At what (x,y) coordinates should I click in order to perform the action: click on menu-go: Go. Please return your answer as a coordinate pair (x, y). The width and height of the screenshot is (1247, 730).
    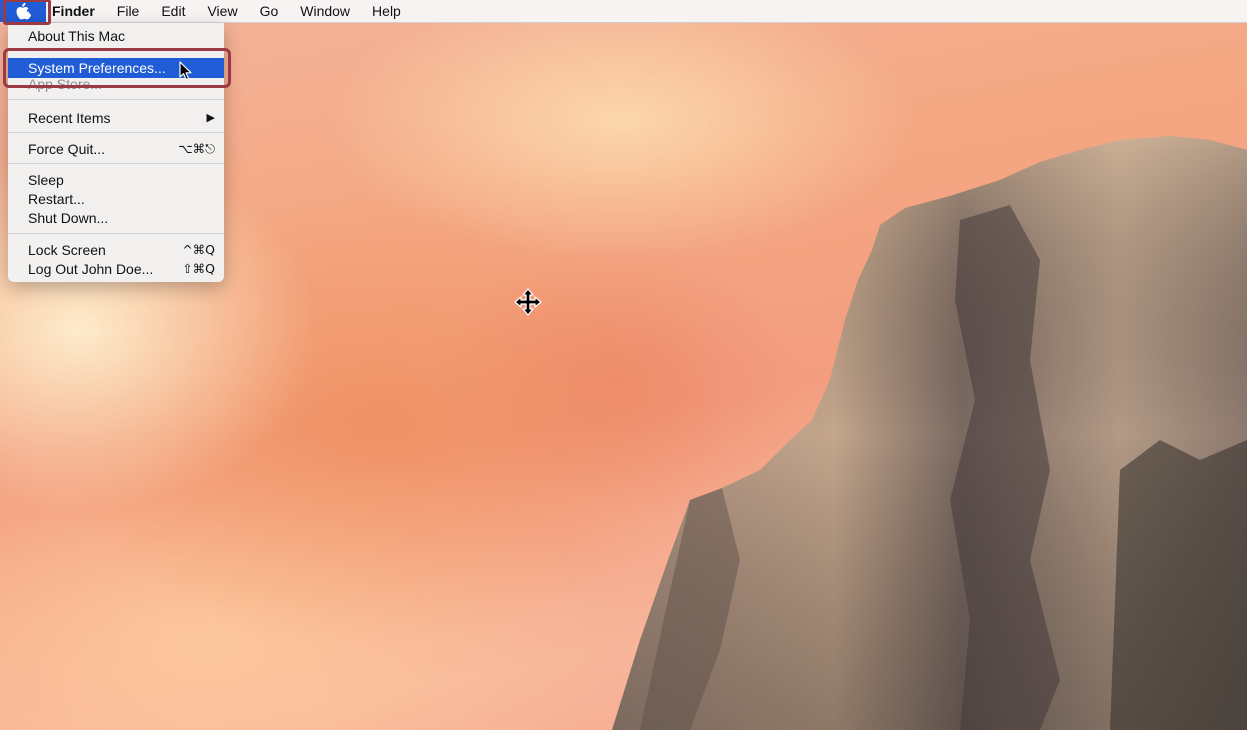
    Looking at the image, I should click on (269, 11).